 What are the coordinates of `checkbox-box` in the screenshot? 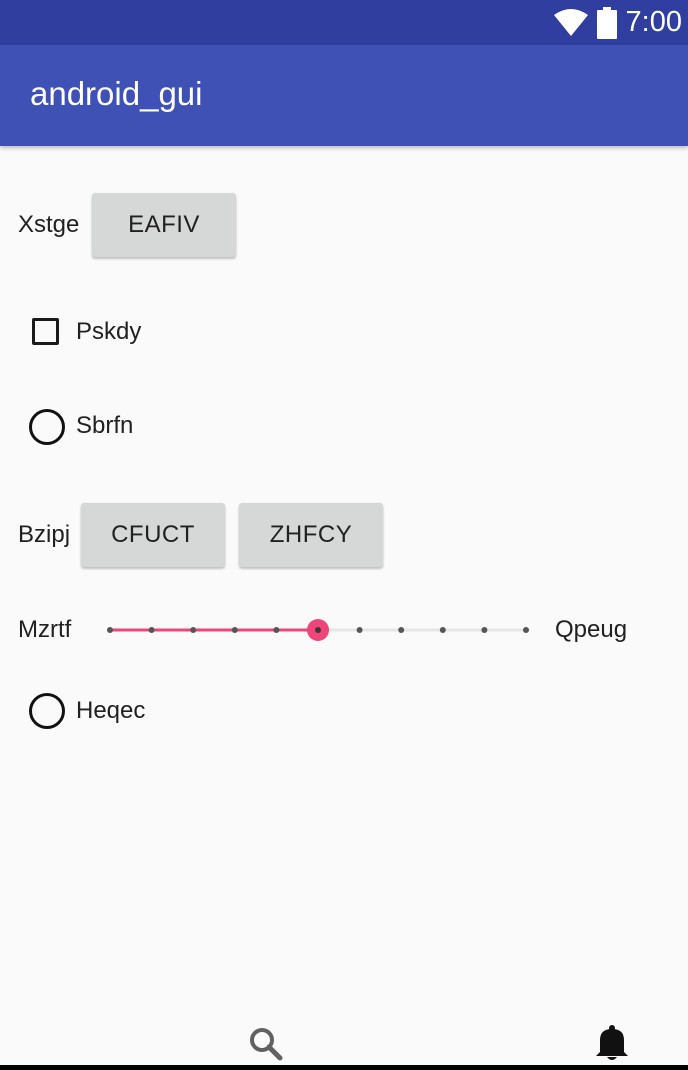 It's located at (45, 331).